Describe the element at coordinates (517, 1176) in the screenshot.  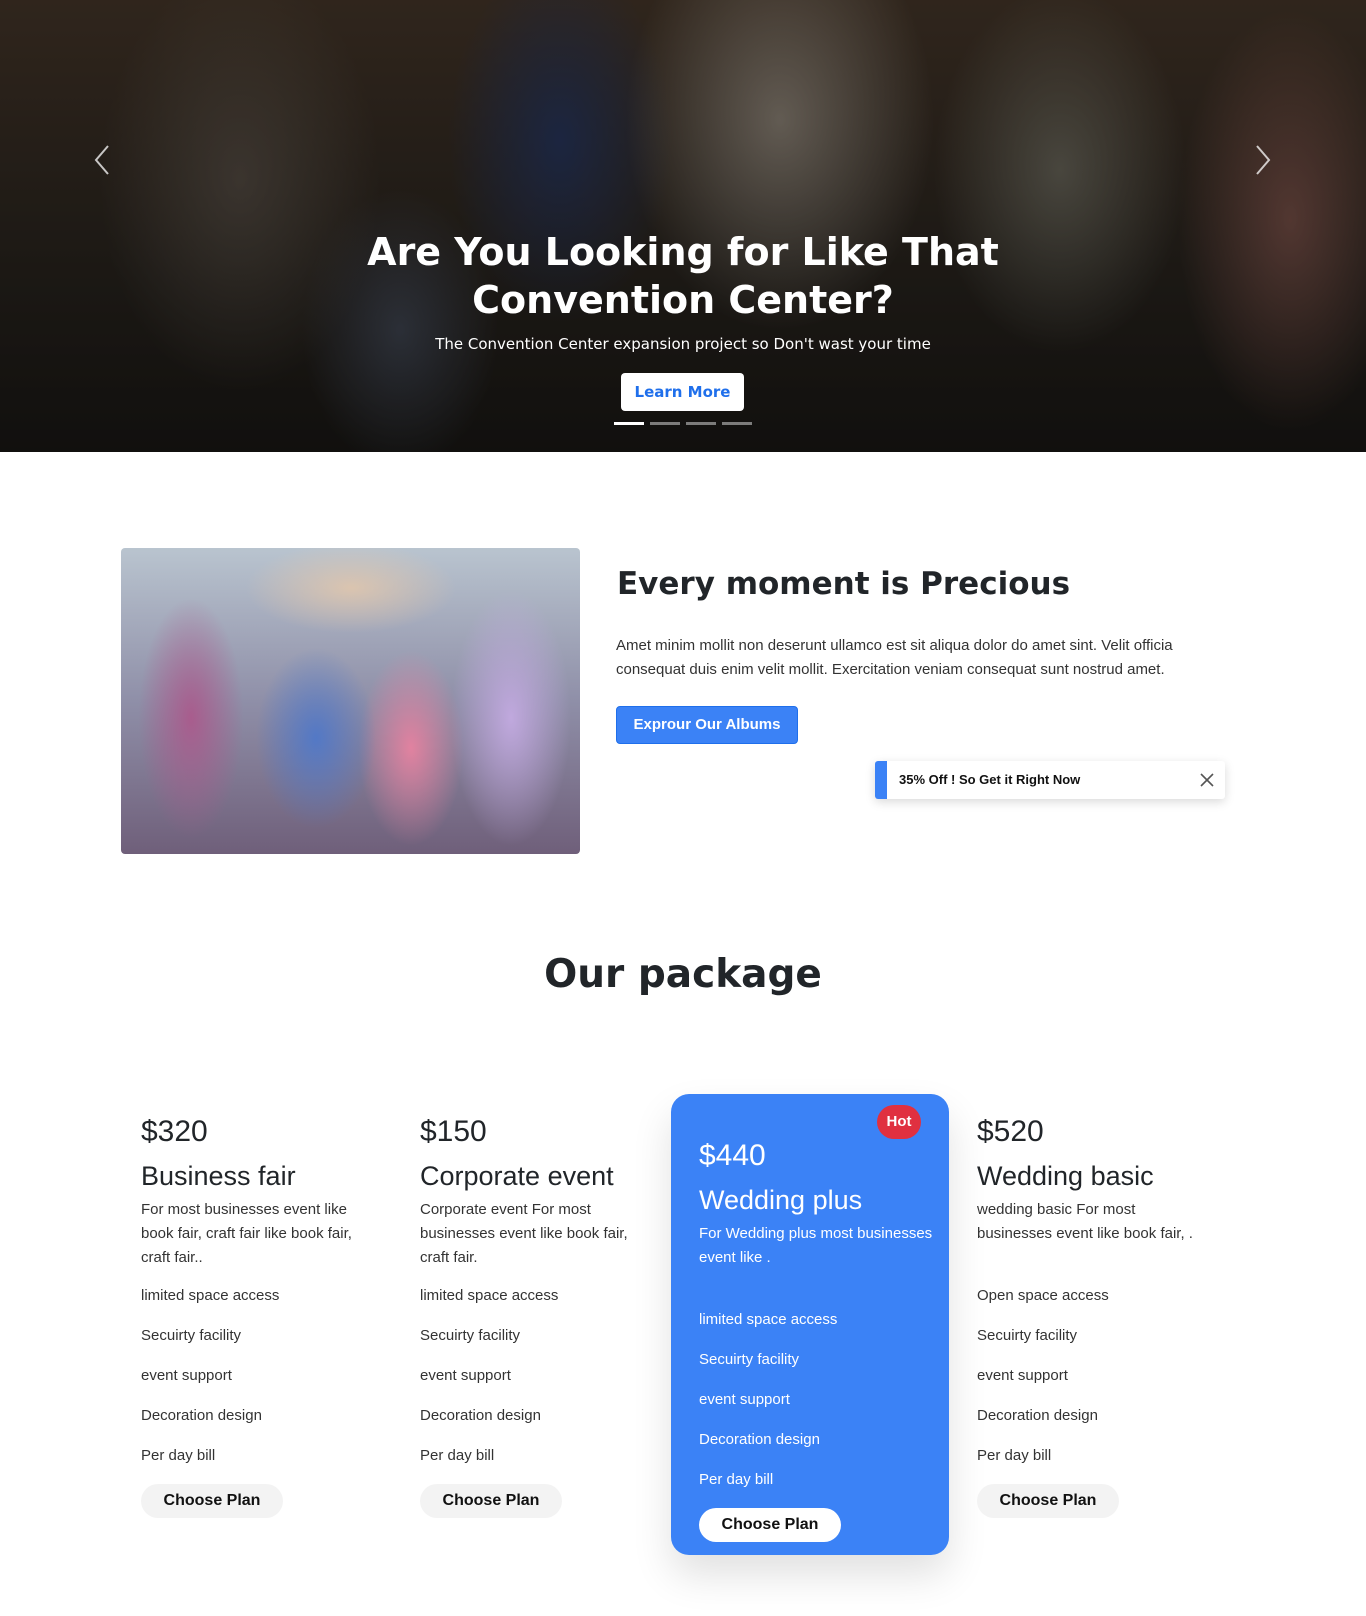
I see `plan-name: Corporate event` at that location.